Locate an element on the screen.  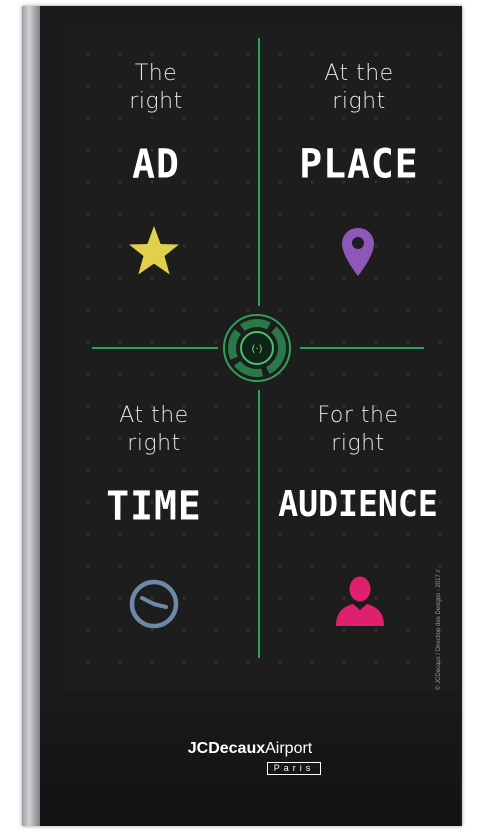
map-pin-icon is located at coordinates (358, 252).